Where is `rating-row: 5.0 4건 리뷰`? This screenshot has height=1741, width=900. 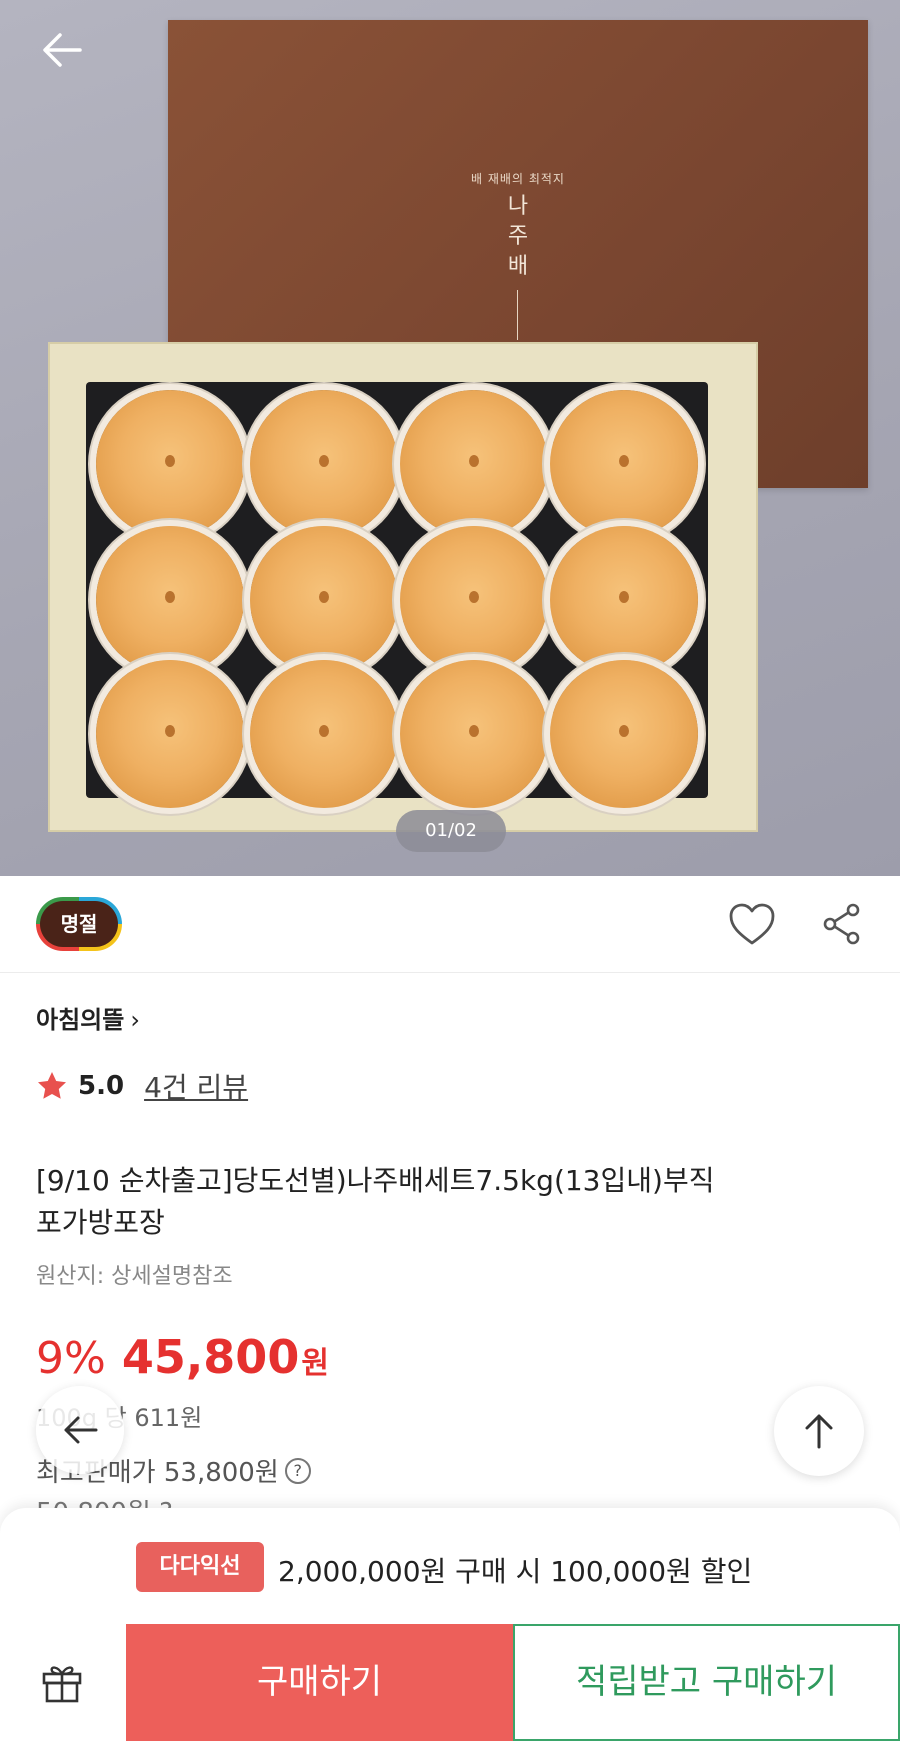
rating-row: 5.0 4건 리뷰 is located at coordinates (142, 1086).